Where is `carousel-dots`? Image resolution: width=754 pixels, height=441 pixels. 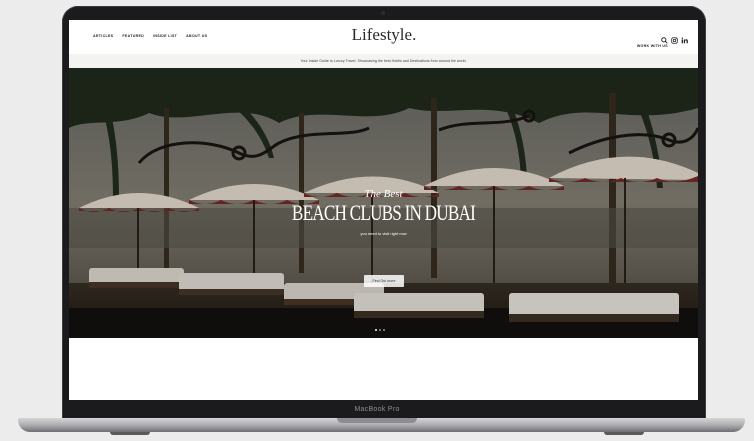 carousel-dots is located at coordinates (380, 330).